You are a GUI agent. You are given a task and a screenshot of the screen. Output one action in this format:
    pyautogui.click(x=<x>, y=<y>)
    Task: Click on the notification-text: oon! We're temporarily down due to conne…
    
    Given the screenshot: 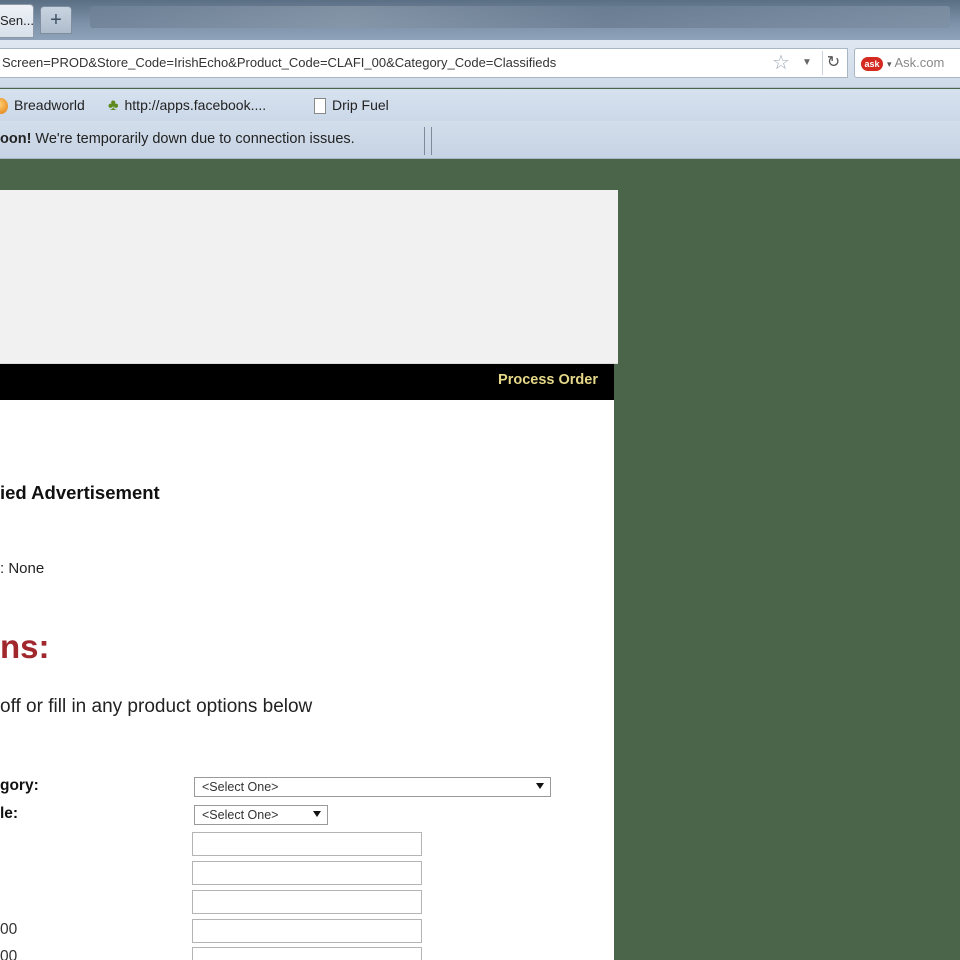 What is the action you would take?
    pyautogui.click(x=177, y=139)
    